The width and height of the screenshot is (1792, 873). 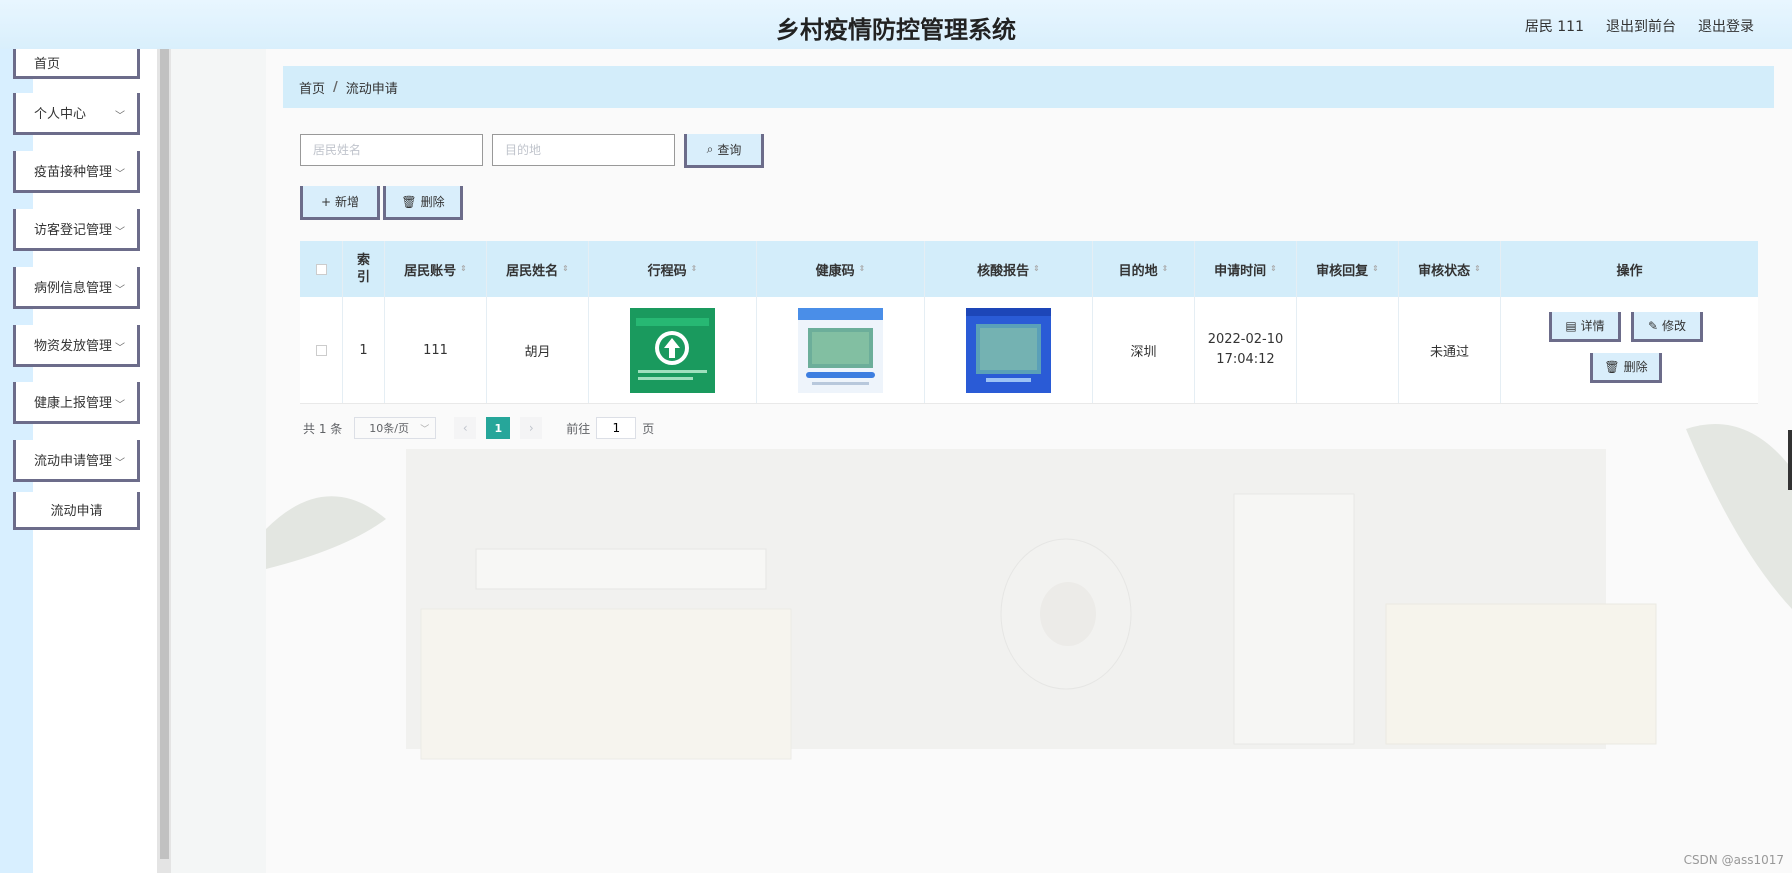 I want to click on header-apply-time: 申请时间 ⇕, so click(x=1246, y=269).